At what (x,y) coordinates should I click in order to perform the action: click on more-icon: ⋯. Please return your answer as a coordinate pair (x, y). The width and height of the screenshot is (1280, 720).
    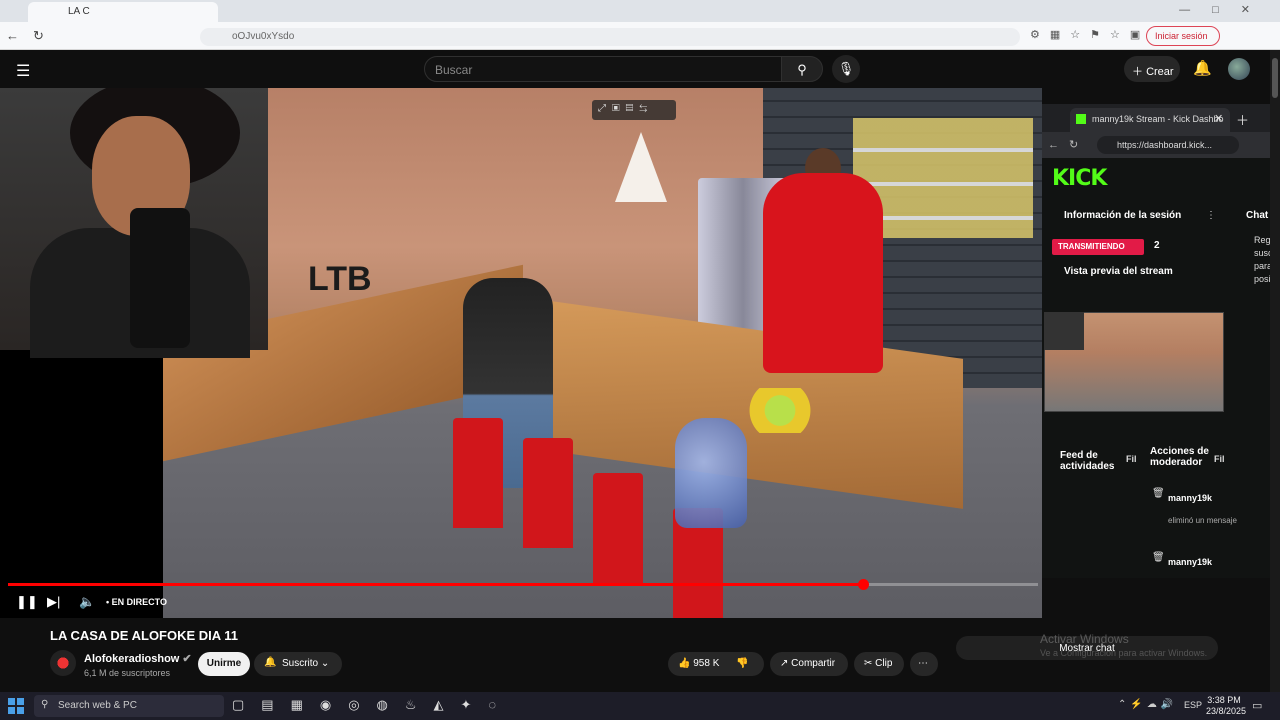
    Looking at the image, I should click on (923, 663).